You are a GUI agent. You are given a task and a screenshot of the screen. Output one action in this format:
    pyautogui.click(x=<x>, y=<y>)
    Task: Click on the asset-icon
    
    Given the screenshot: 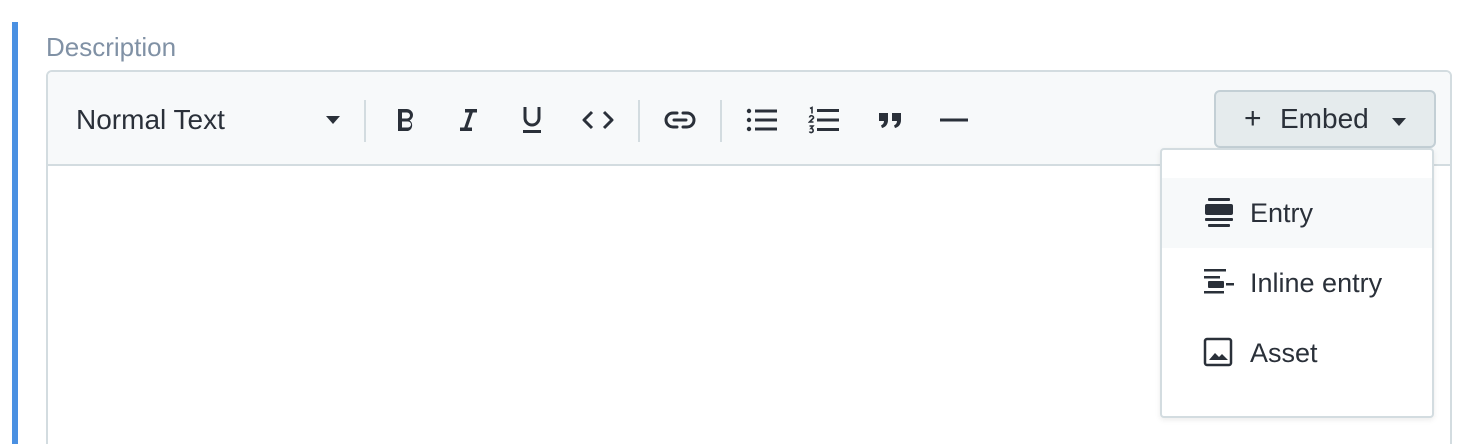 What is the action you would take?
    pyautogui.click(x=1218, y=352)
    